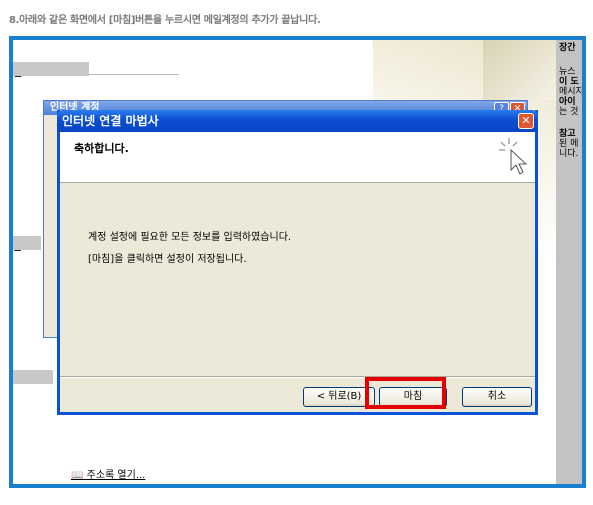 Image resolution: width=593 pixels, height=505 pixels. Describe the element at coordinates (523, 70) in the screenshot. I see `background-decoration-corner` at that location.